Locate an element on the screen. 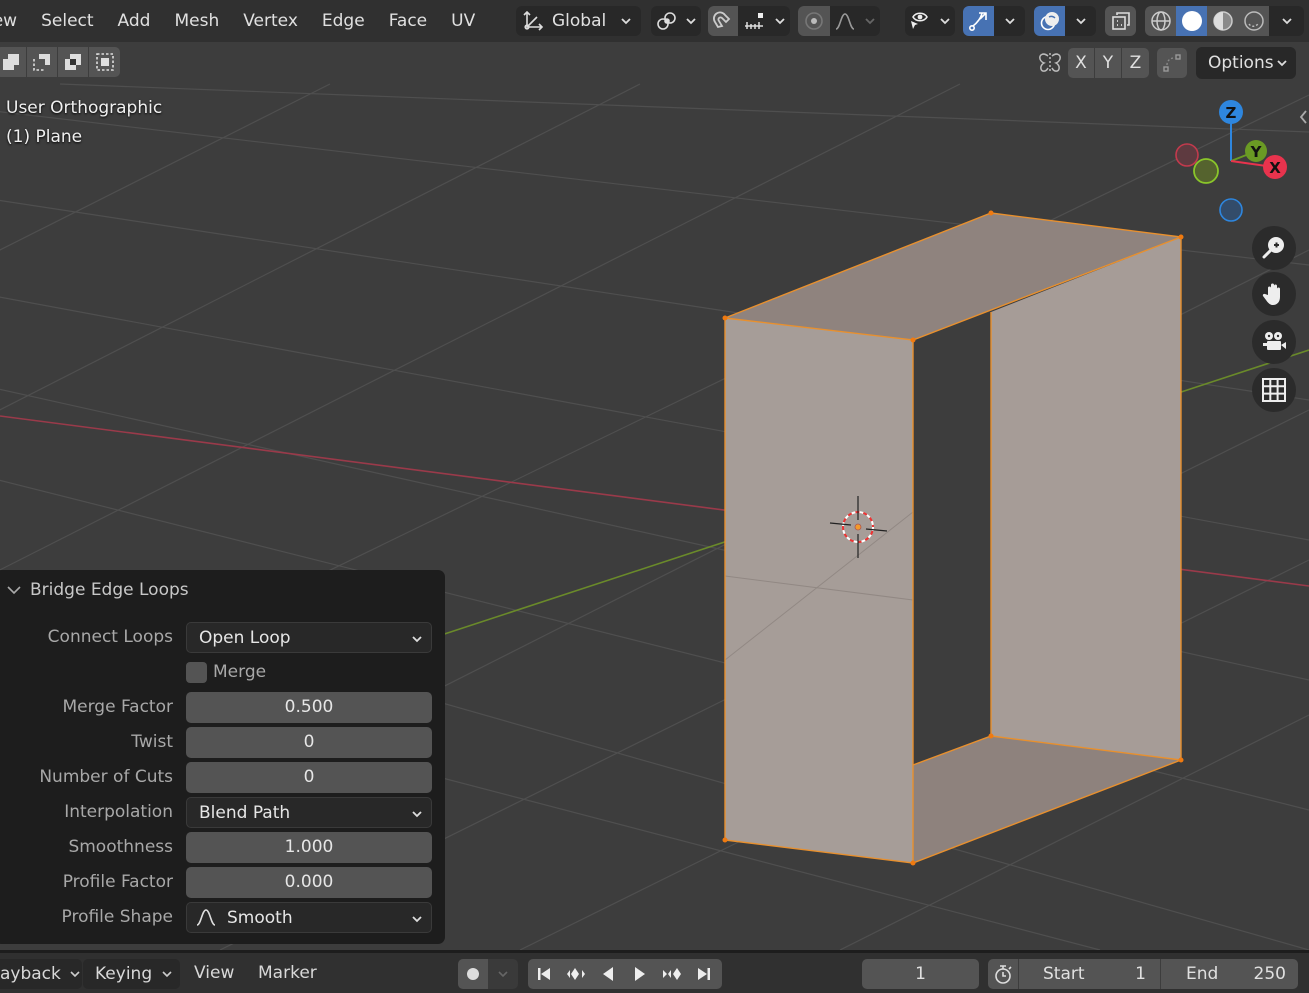 This screenshot has width=1309, height=993. merge-label: Merge is located at coordinates (239, 672).